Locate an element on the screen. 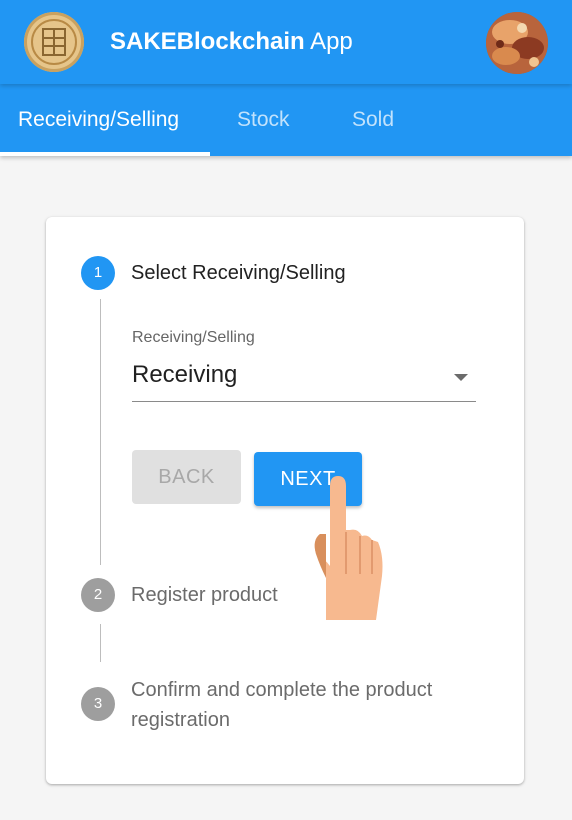 Image resolution: width=572 pixels, height=820 pixels. app-title-brand: SAKEBlockchain is located at coordinates (207, 41).